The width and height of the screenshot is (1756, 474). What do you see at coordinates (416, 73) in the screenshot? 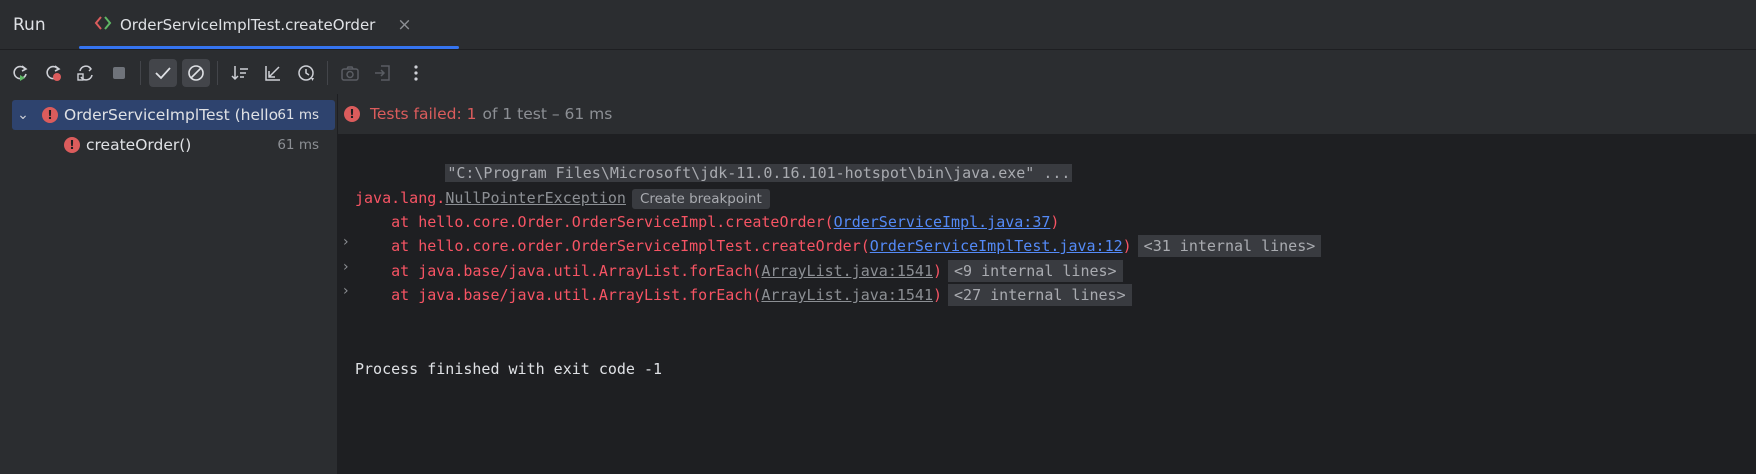
I see `more-icon` at bounding box center [416, 73].